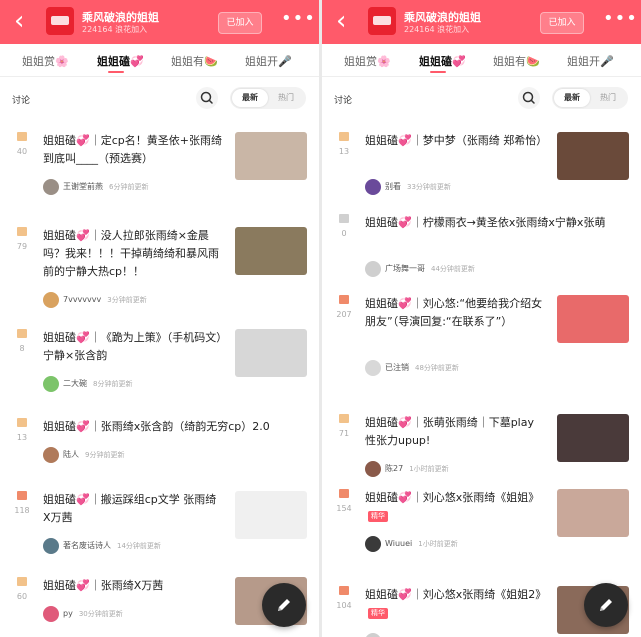 The width and height of the screenshot is (641, 637). I want to click on post-meta: py 30分钟前更新, so click(83, 612).